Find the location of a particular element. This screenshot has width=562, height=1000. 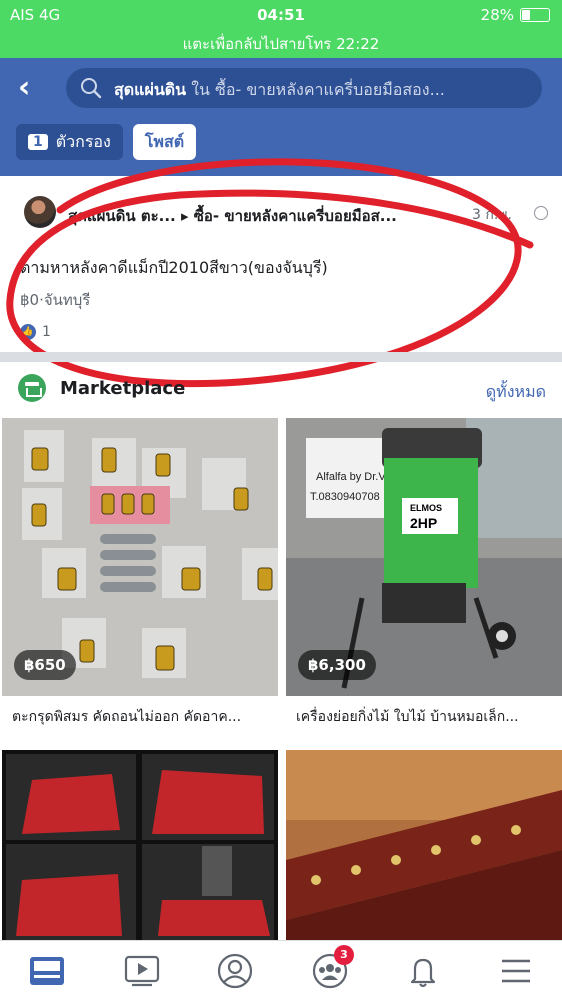

post-body: ตามหาหลังคาดีแม็กปี2010สีขาว(ของจันบุรี) is located at coordinates (174, 267).